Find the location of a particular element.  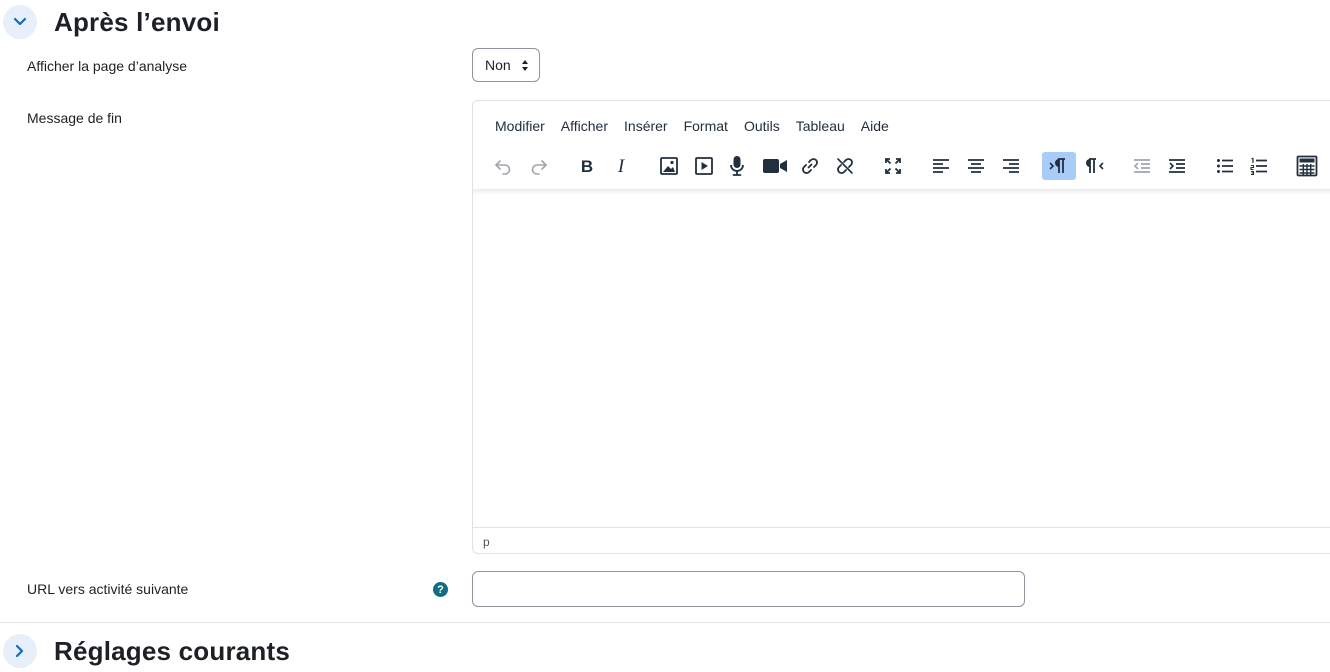

record-audio-button is located at coordinates (737, 166).